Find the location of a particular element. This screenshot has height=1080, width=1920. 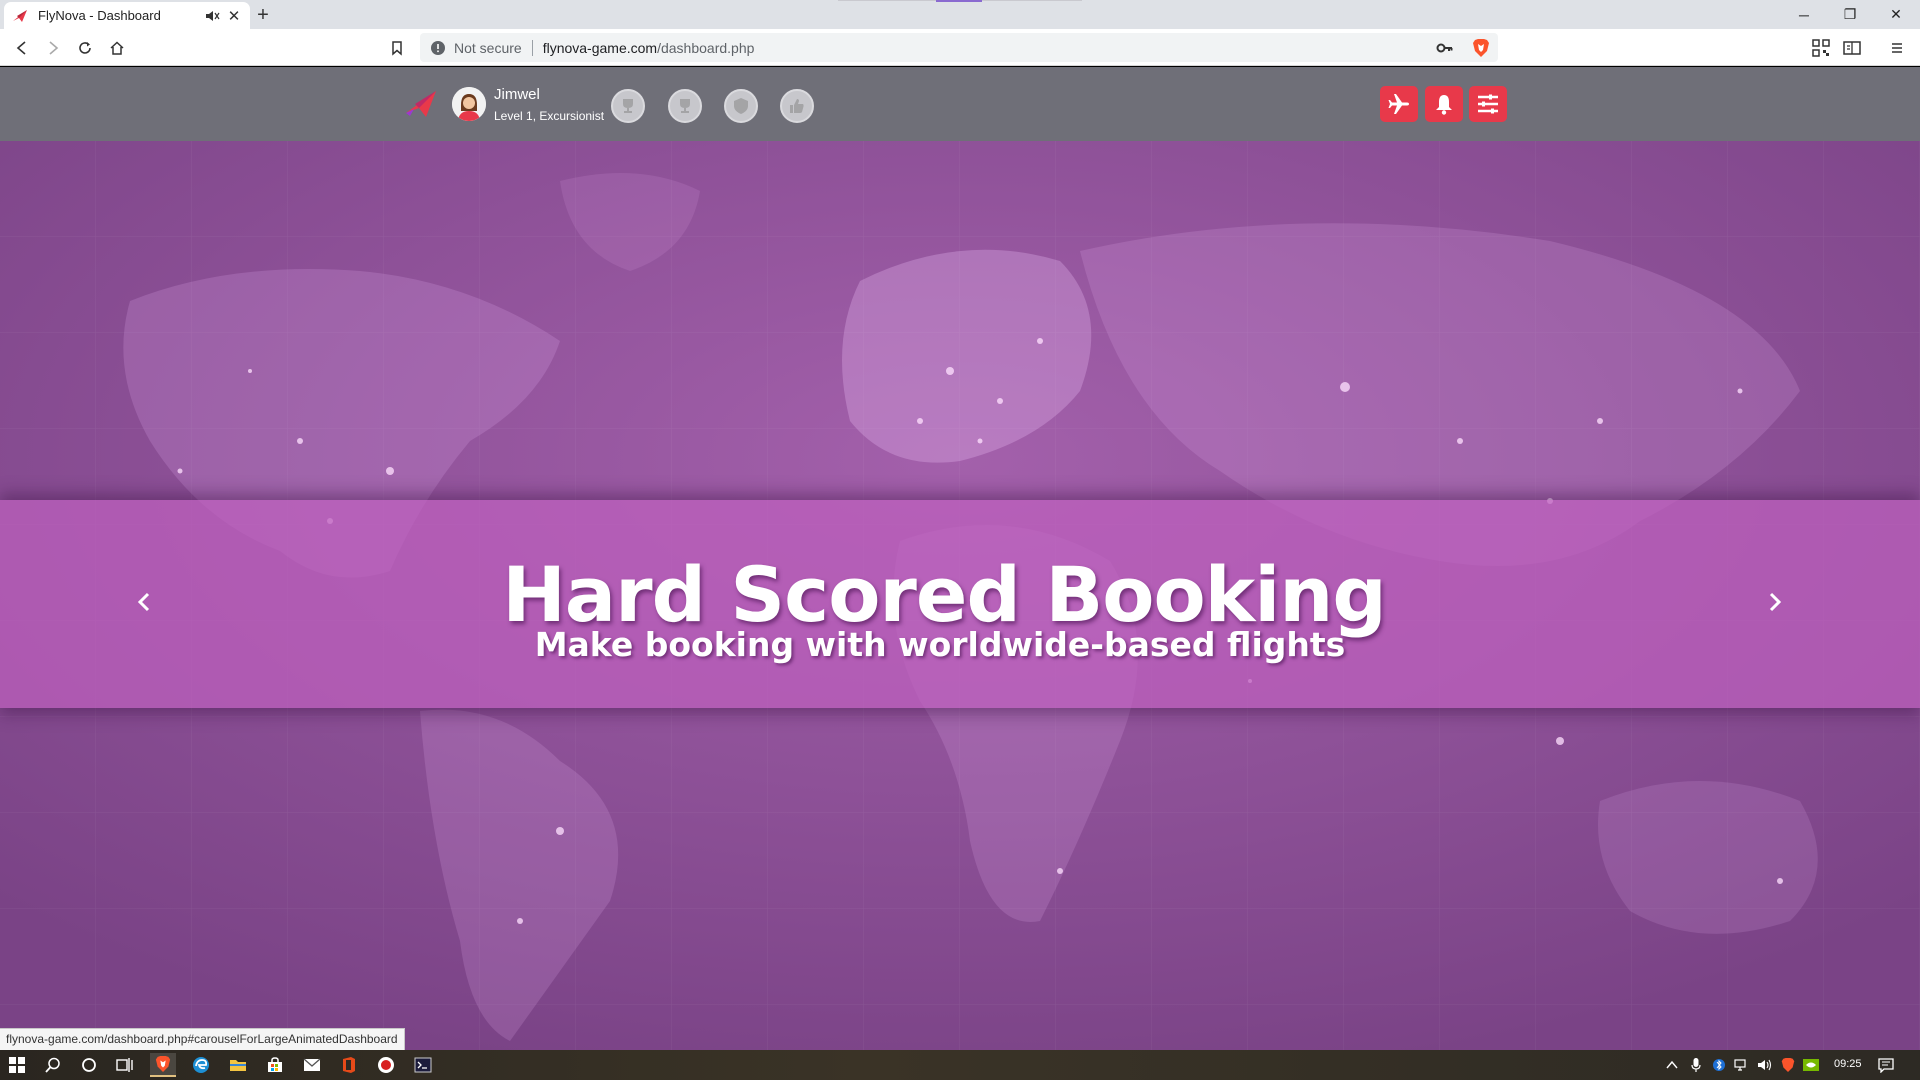

key-icon is located at coordinates (1445, 48).